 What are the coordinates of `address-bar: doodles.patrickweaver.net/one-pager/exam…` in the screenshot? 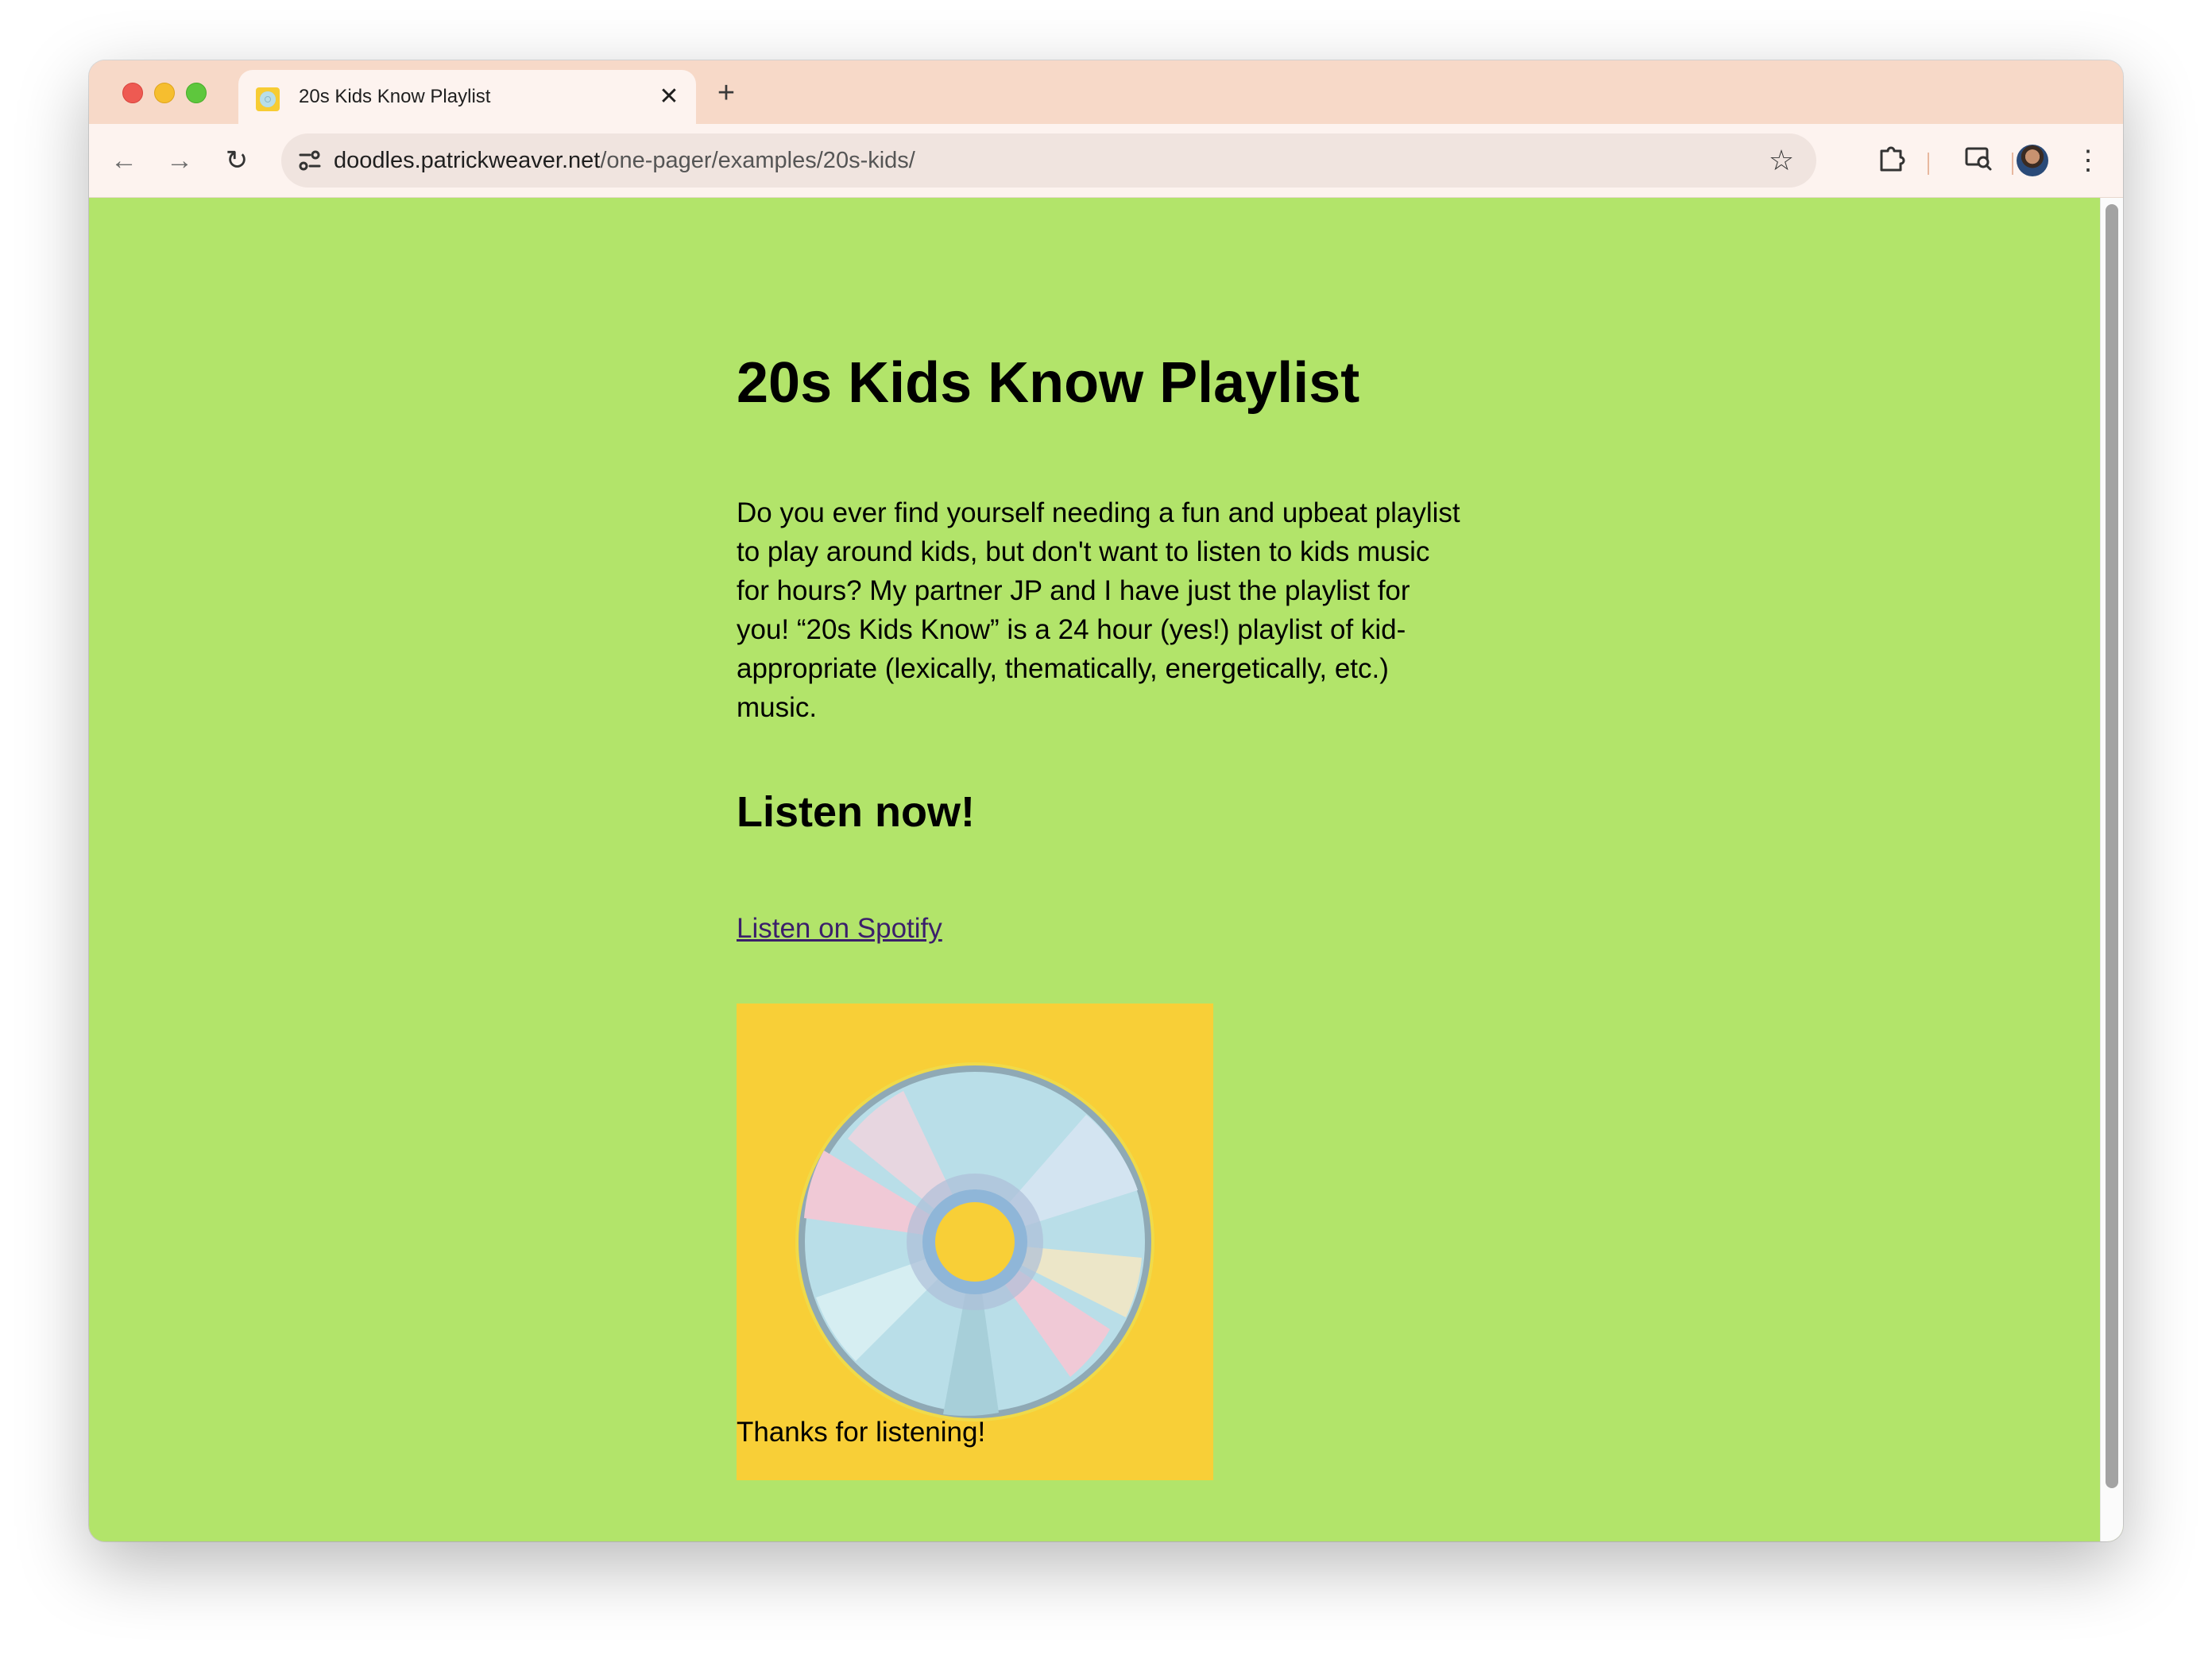 It's located at (1048, 160).